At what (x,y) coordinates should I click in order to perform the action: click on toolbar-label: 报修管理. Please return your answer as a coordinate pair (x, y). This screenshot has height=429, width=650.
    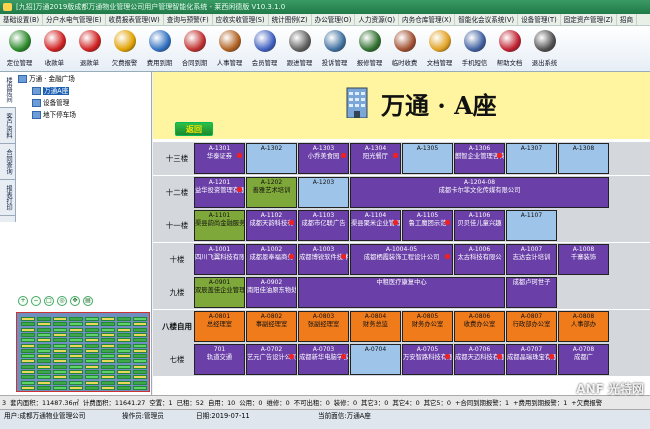
    Looking at the image, I should click on (369, 63).